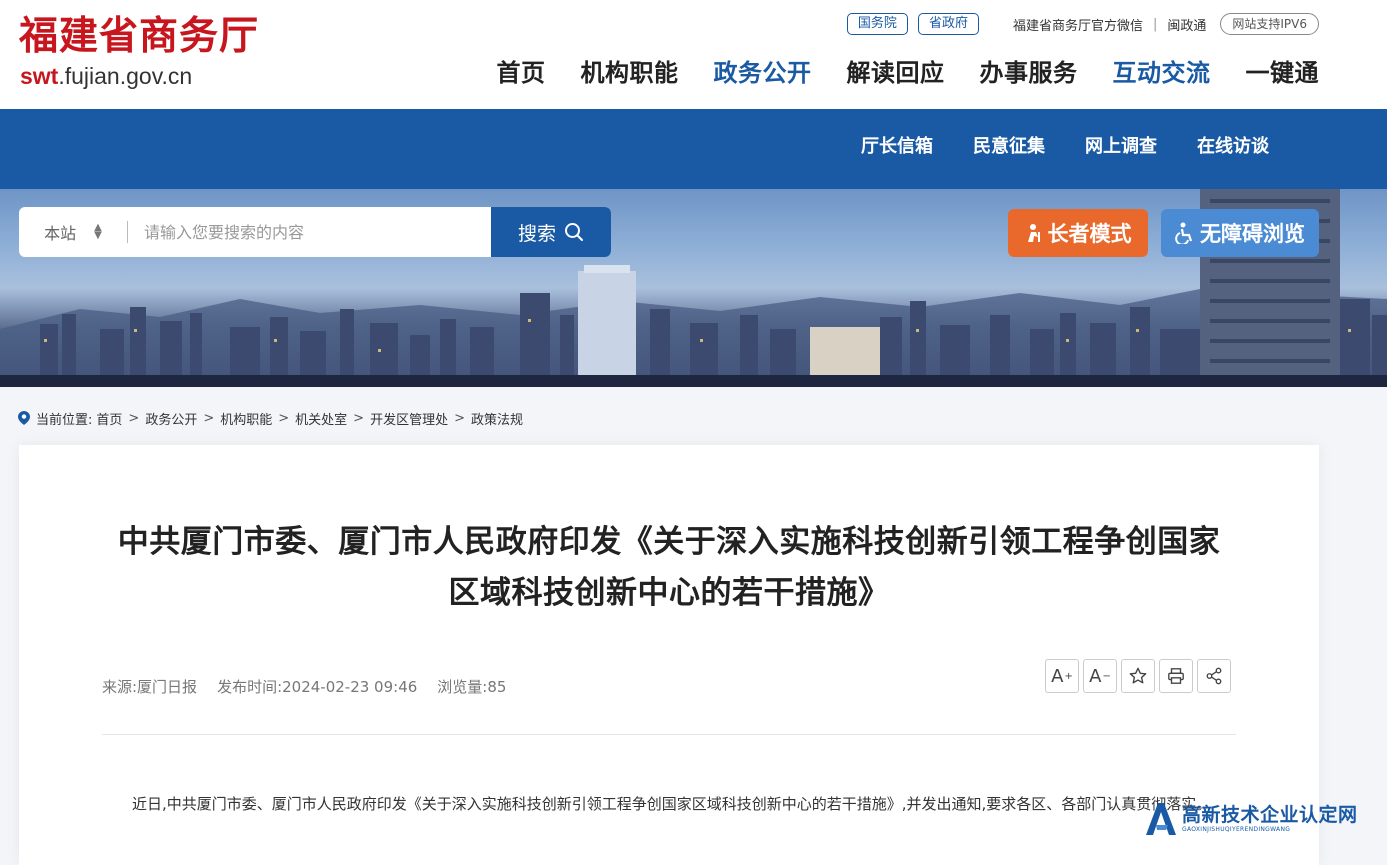 The height and width of the screenshot is (865, 1387). I want to click on elder-mode-button: 长者模式, so click(1078, 233).